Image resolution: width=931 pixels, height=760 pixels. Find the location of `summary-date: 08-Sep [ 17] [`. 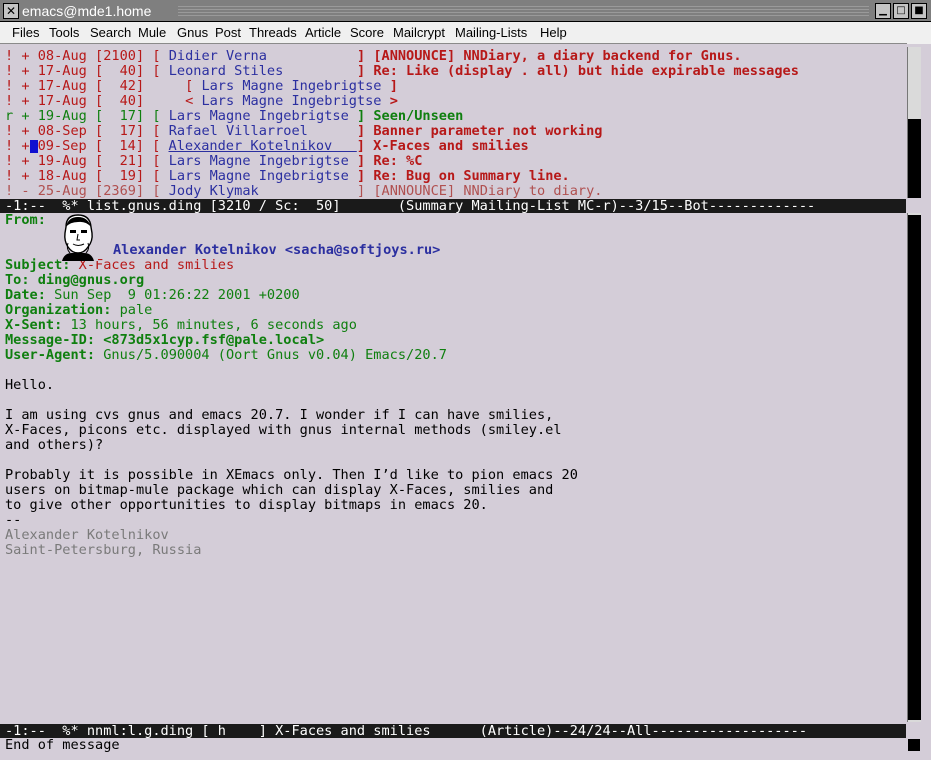

summary-date: 08-Sep [ 17] [ is located at coordinates (103, 131).